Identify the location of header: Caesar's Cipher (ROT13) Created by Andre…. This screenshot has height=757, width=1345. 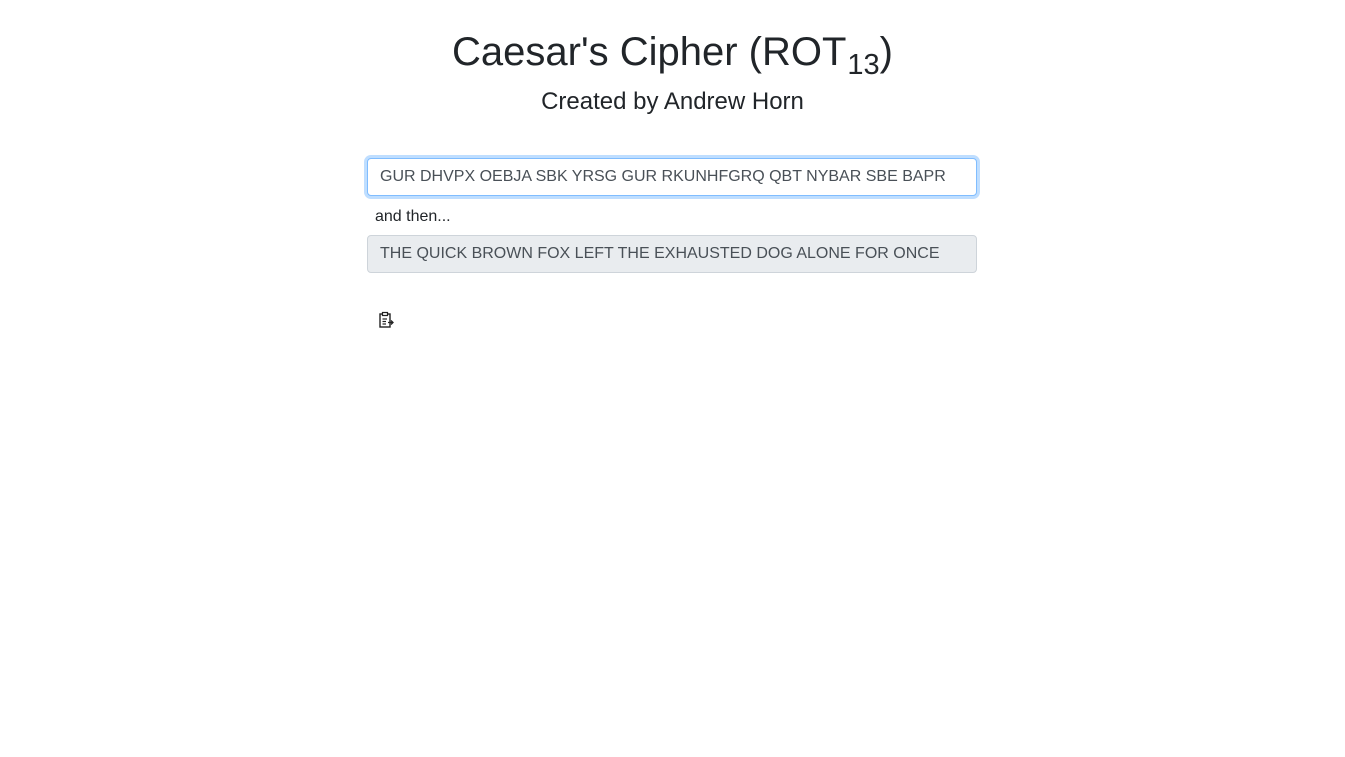
(672, 72).